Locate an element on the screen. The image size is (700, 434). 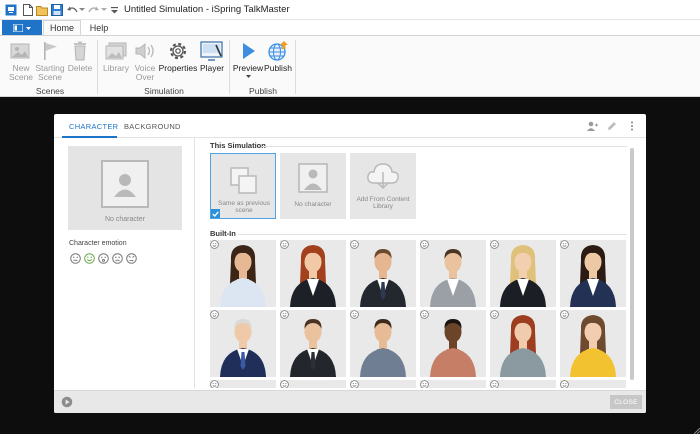
section-built-in: Built-In is located at coordinates (223, 233).